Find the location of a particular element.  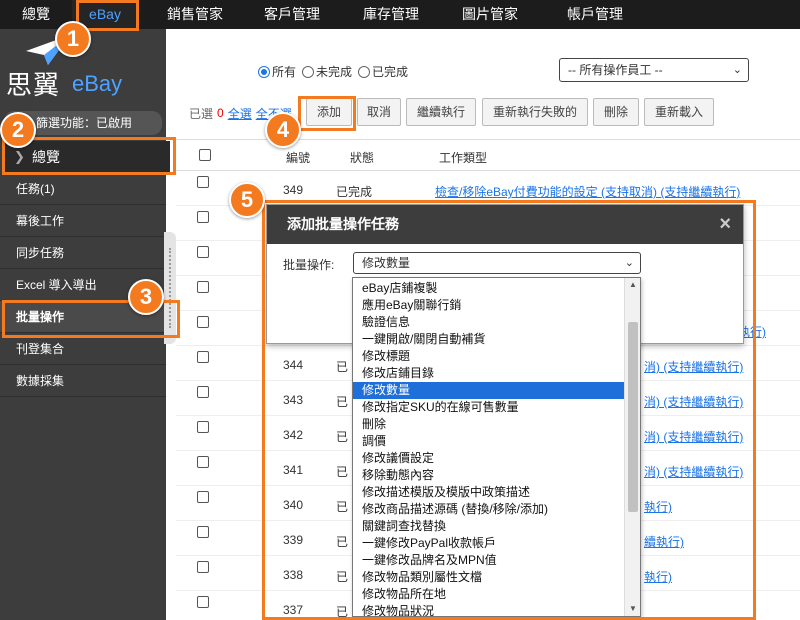

selected-count: 0 is located at coordinates (220, 113).